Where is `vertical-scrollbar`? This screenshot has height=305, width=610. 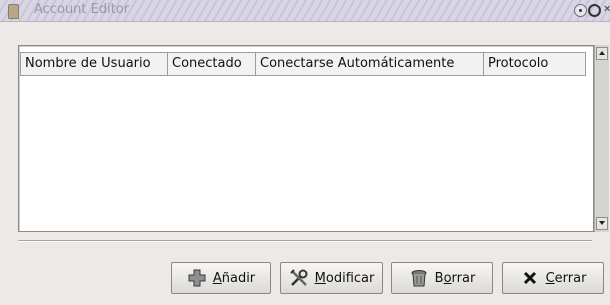
vertical-scrollbar is located at coordinates (601, 138).